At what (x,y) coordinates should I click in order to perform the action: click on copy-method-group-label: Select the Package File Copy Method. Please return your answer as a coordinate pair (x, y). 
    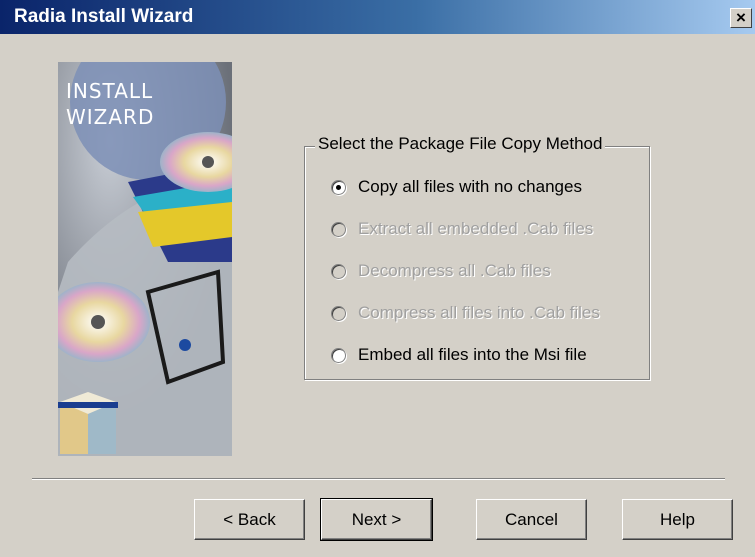
    Looking at the image, I should click on (460, 144).